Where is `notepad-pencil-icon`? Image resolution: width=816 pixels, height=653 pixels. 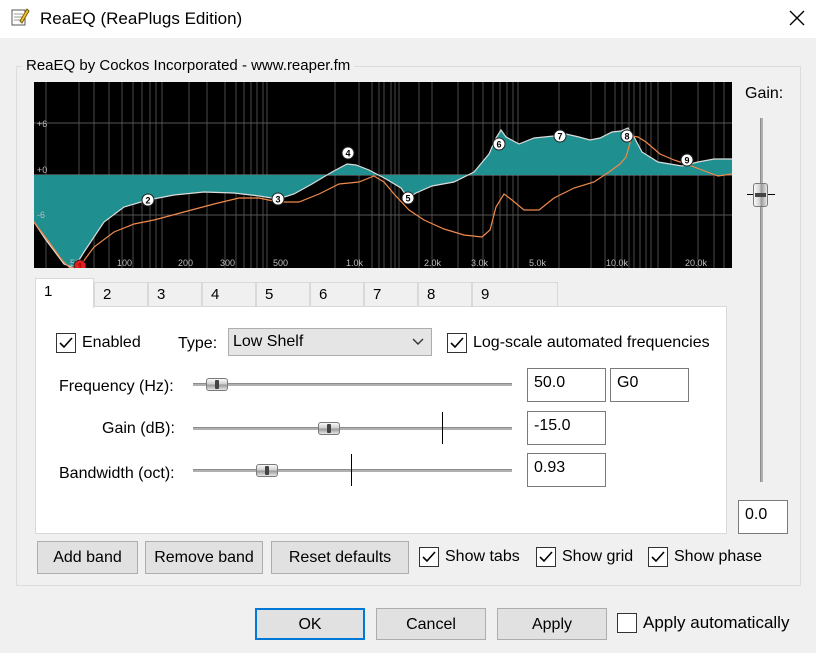 notepad-pencil-icon is located at coordinates (20, 17).